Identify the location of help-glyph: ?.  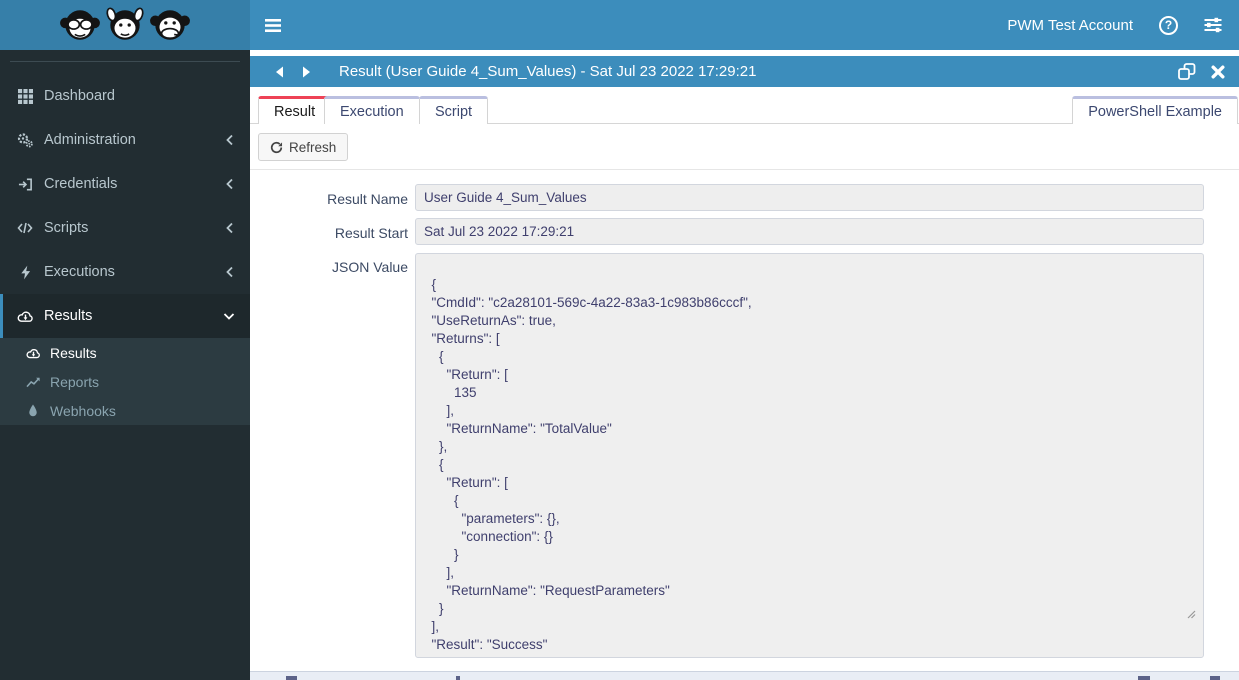
(1168, 25).